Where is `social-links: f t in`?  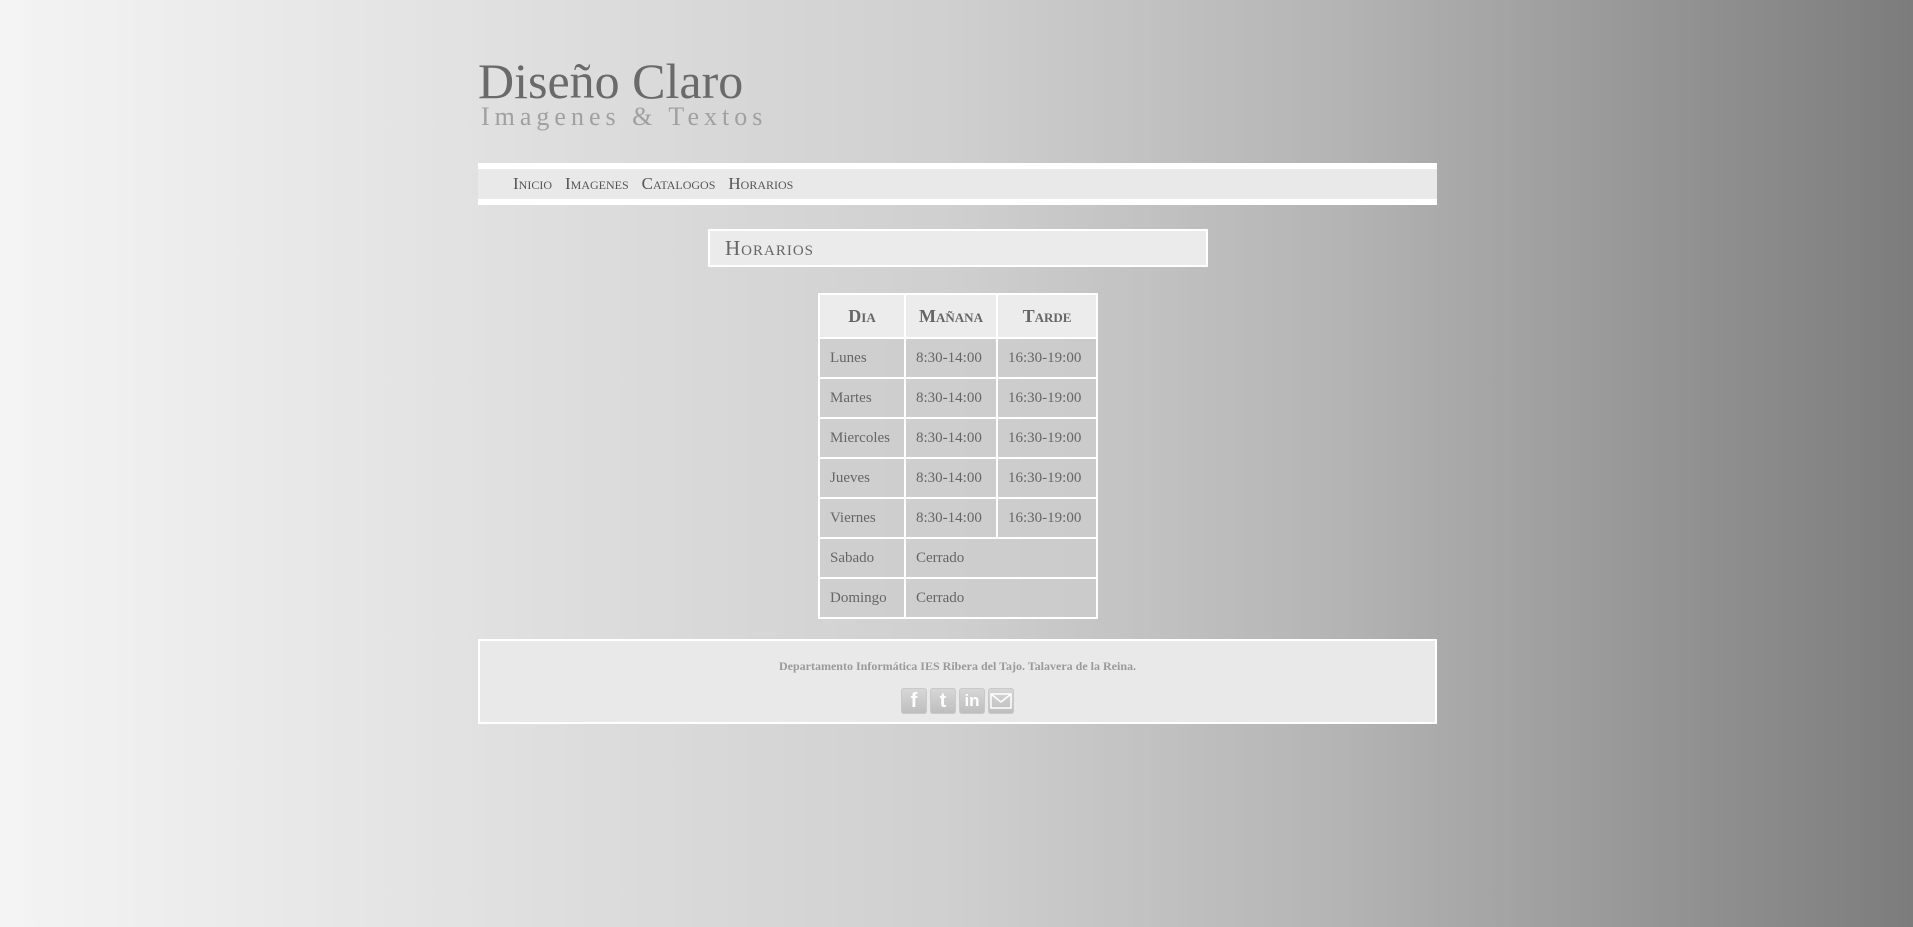 social-links: f t in is located at coordinates (957, 701).